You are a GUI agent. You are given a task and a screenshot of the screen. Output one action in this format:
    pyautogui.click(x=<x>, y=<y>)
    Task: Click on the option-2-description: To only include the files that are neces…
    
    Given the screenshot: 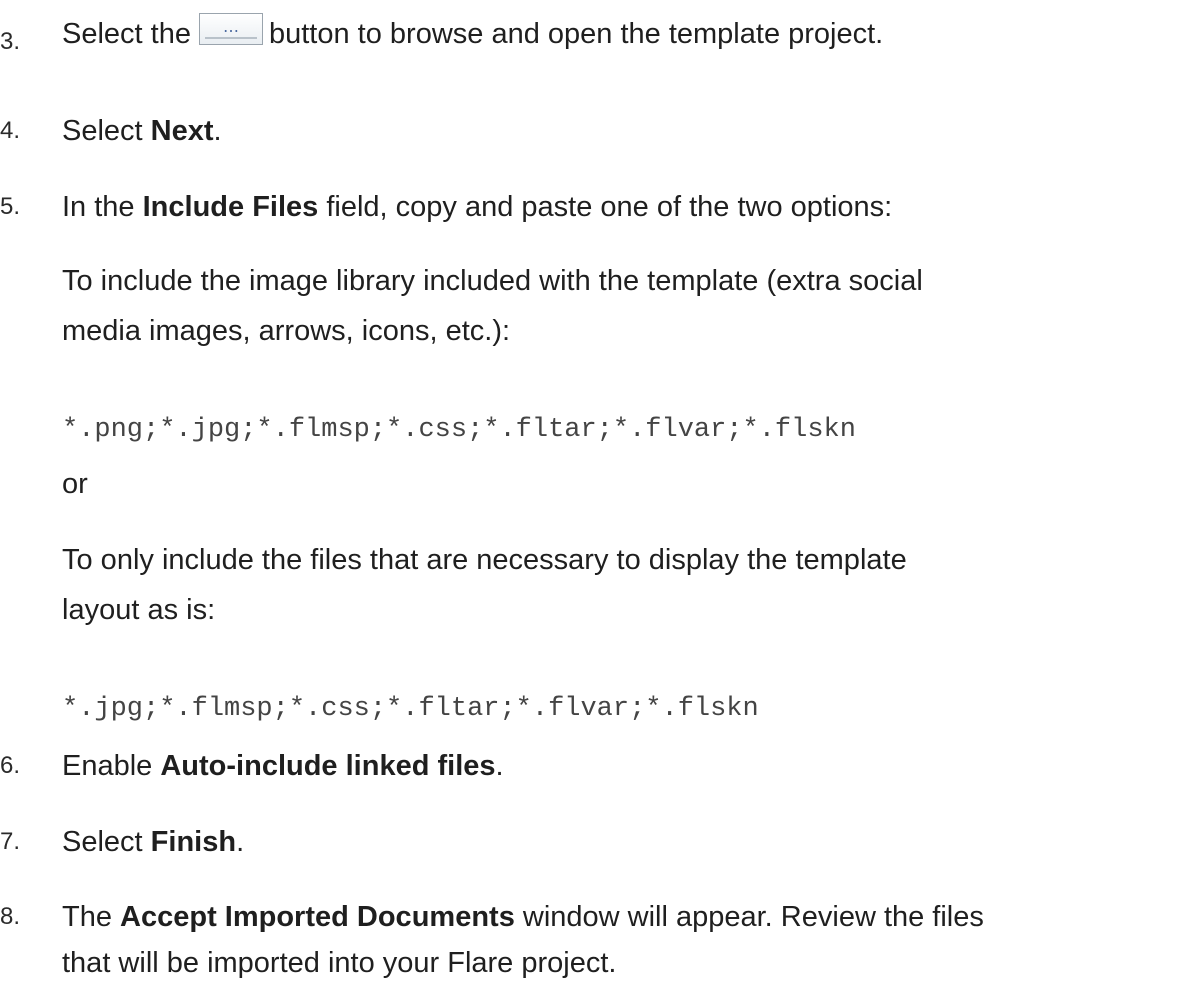 What is the action you would take?
    pyautogui.click(x=484, y=585)
    